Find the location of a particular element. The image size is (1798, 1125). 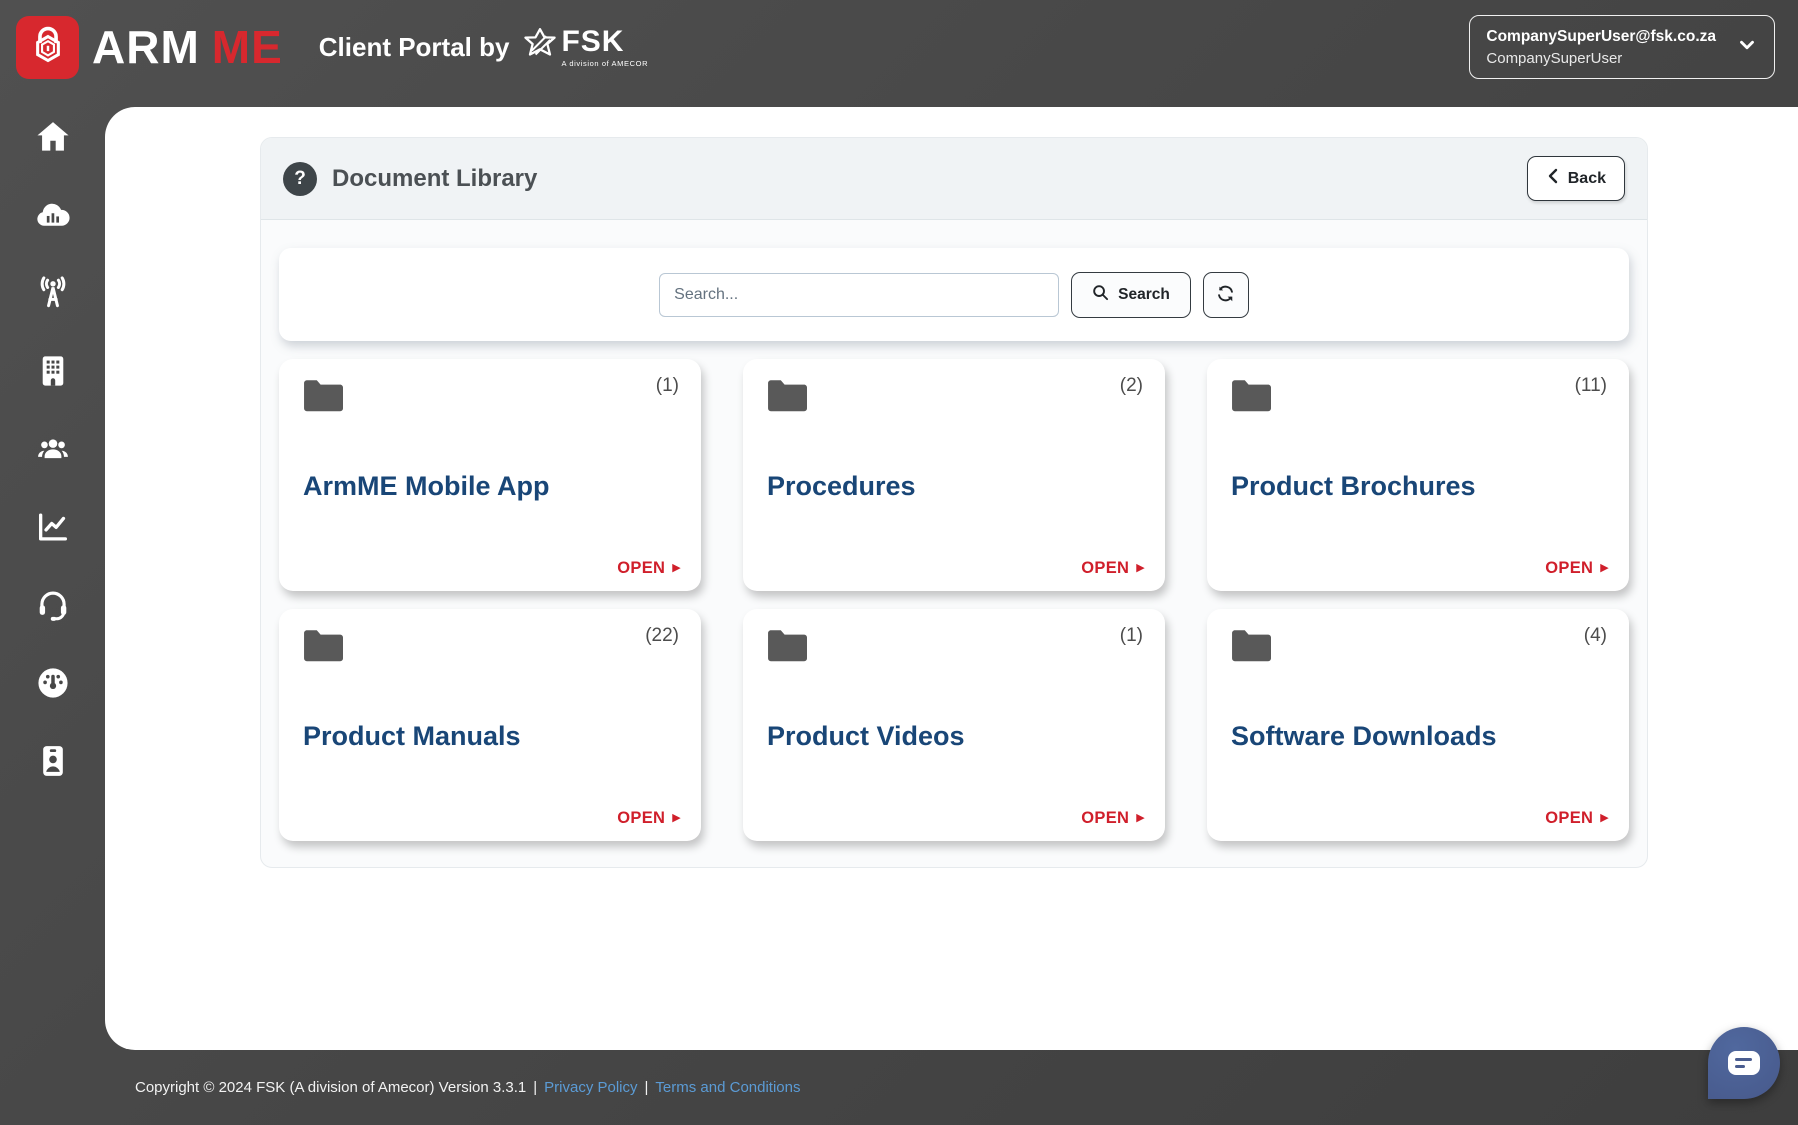

folder-count: (2) is located at coordinates (1131, 385).